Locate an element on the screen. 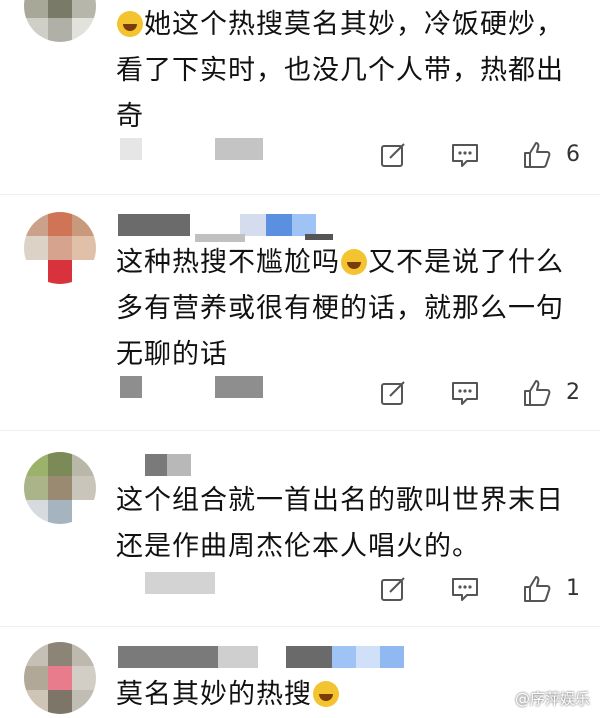 The height and width of the screenshot is (718, 600). comment-text: 她这个热搜莫名其妙，冷饭硬炒，看了下实时，也没几个人带，热都出奇 is located at coordinates (340, 70).